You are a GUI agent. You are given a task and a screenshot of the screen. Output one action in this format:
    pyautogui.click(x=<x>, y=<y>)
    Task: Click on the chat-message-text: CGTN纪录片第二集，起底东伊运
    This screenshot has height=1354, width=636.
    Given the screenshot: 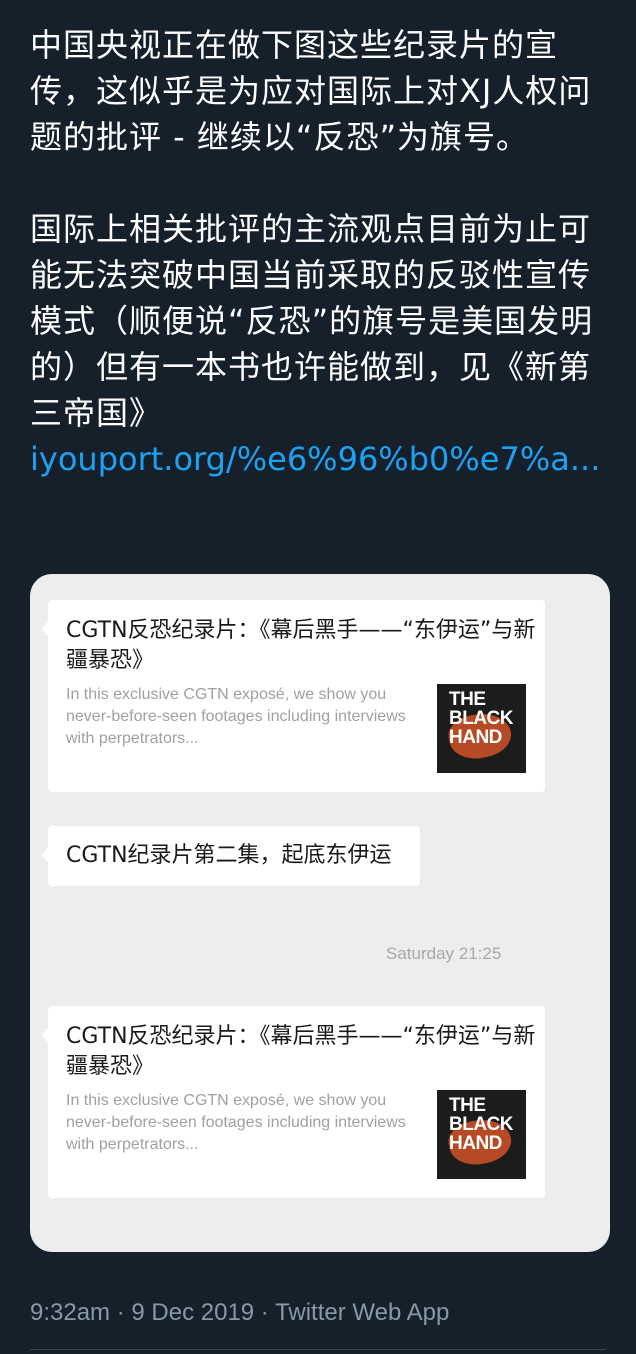 What is the action you would take?
    pyautogui.click(x=229, y=855)
    